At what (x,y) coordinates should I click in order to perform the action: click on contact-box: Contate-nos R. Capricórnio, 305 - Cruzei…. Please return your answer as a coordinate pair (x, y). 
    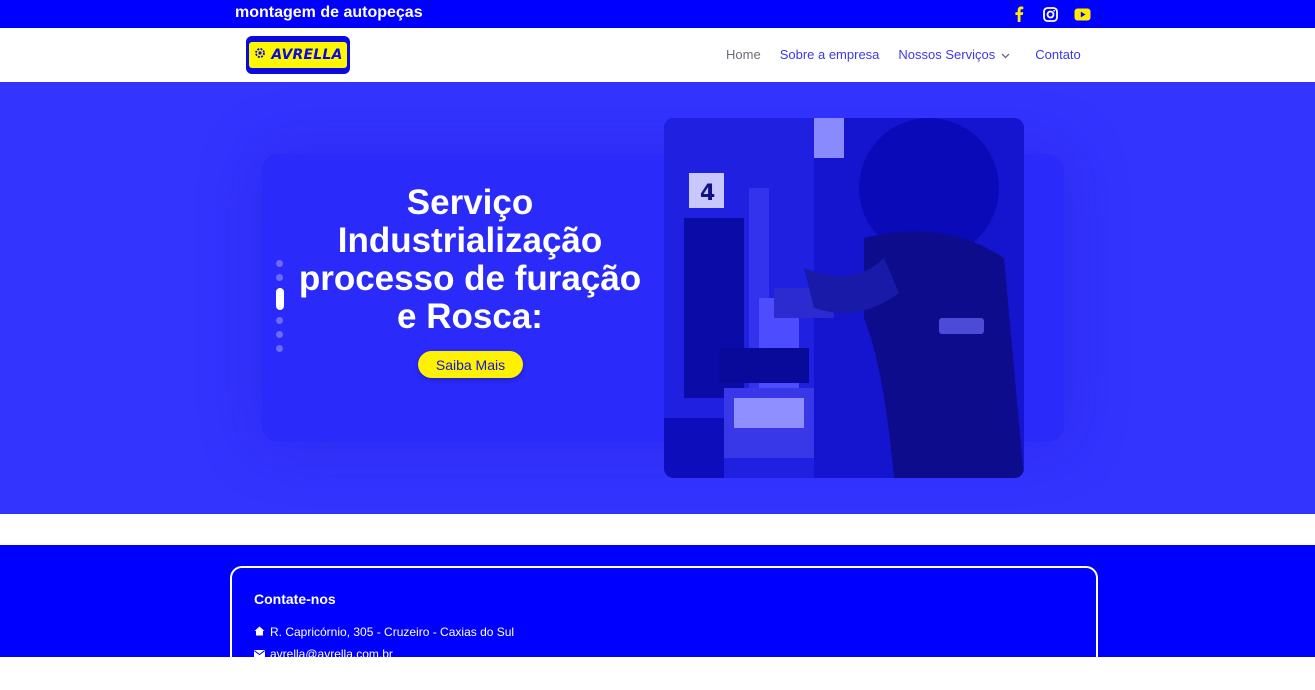
    Looking at the image, I should click on (664, 628).